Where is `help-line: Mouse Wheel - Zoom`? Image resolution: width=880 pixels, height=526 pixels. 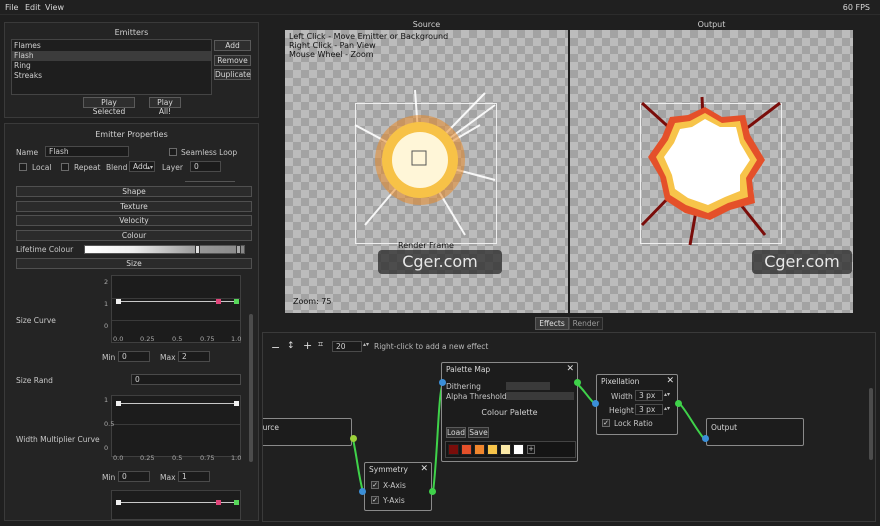 help-line: Mouse Wheel - Zoom is located at coordinates (331, 54).